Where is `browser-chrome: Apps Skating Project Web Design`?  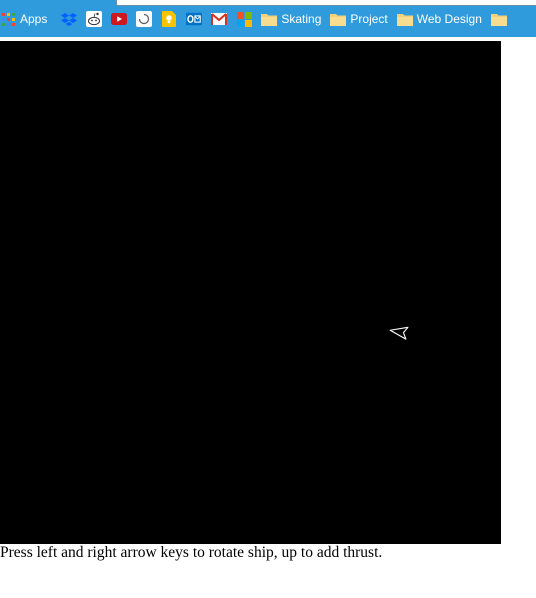
browser-chrome: Apps Skating Project Web Design is located at coordinates (268, 18).